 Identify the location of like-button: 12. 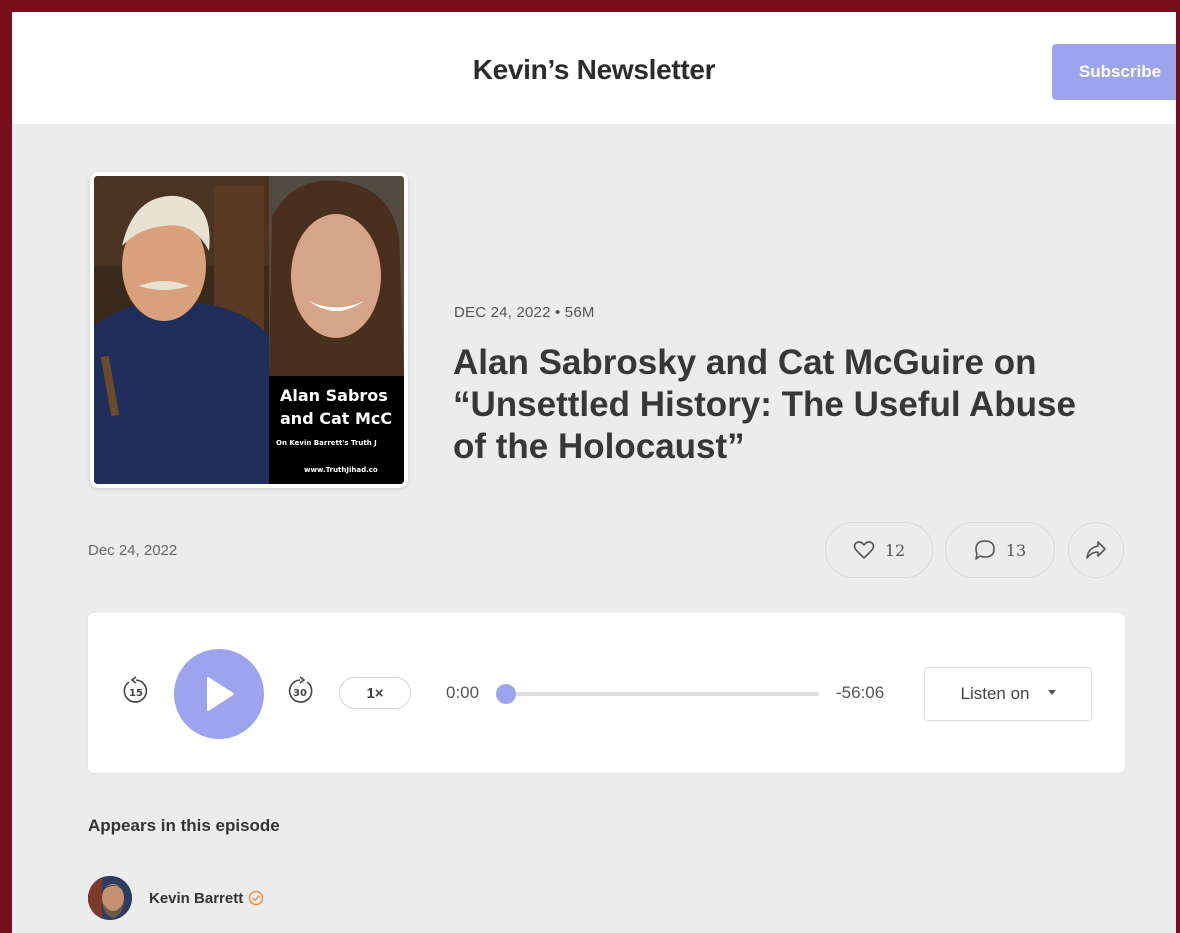
(879, 550).